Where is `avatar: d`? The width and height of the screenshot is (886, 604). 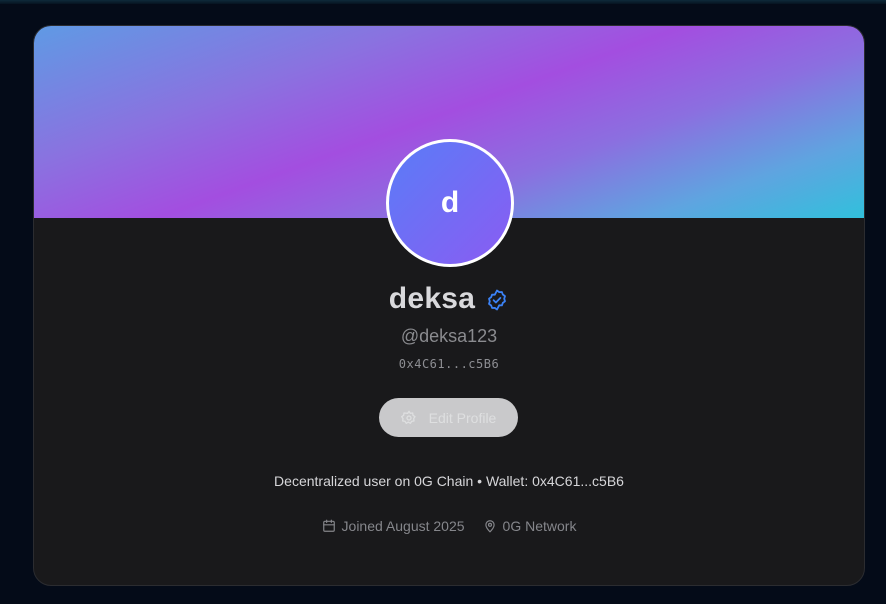
avatar: d is located at coordinates (450, 203).